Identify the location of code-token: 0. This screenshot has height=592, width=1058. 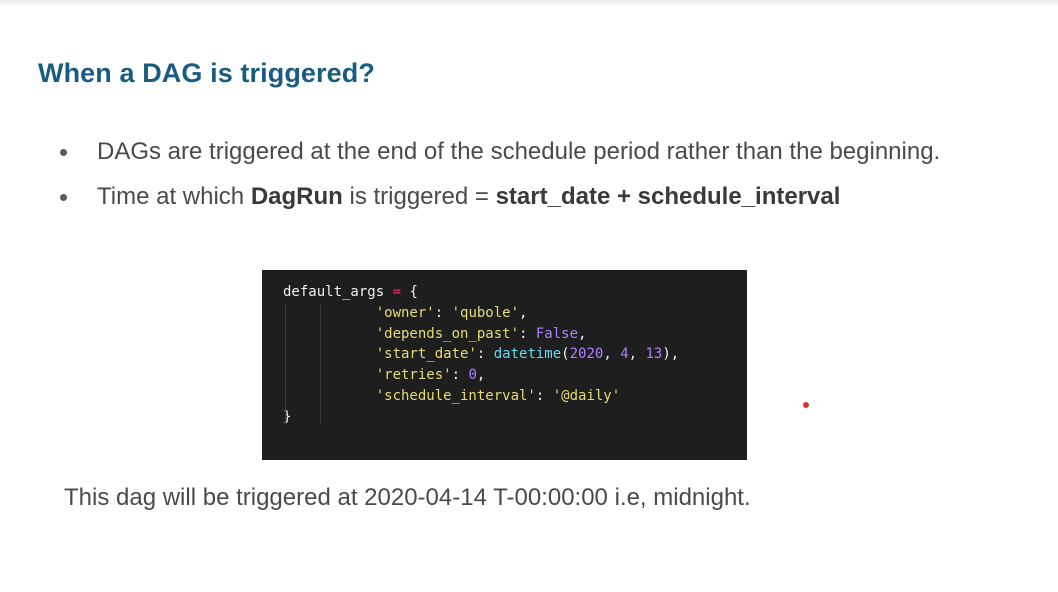
(472, 375).